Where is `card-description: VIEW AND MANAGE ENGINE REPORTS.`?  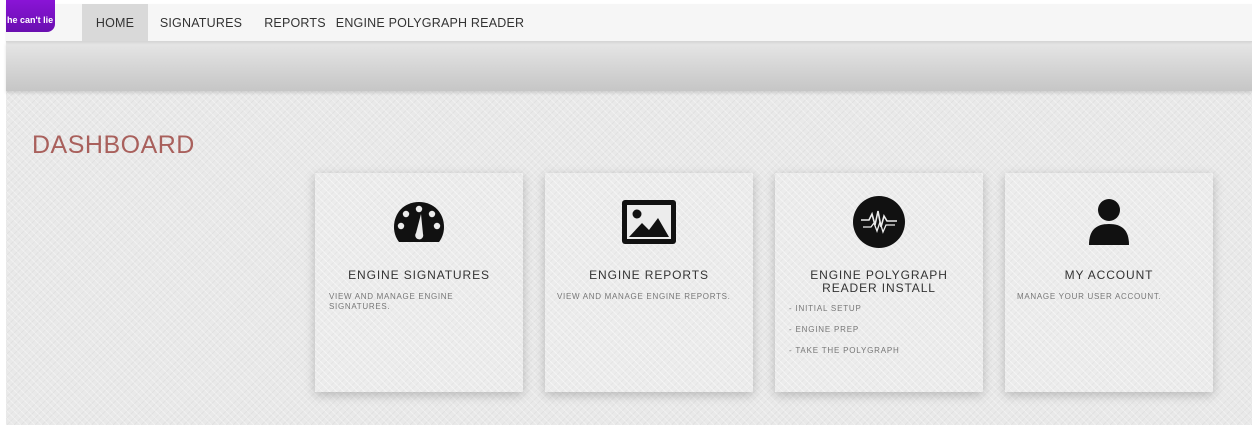
card-description: VIEW AND MANAGE ENGINE REPORTS. is located at coordinates (644, 296).